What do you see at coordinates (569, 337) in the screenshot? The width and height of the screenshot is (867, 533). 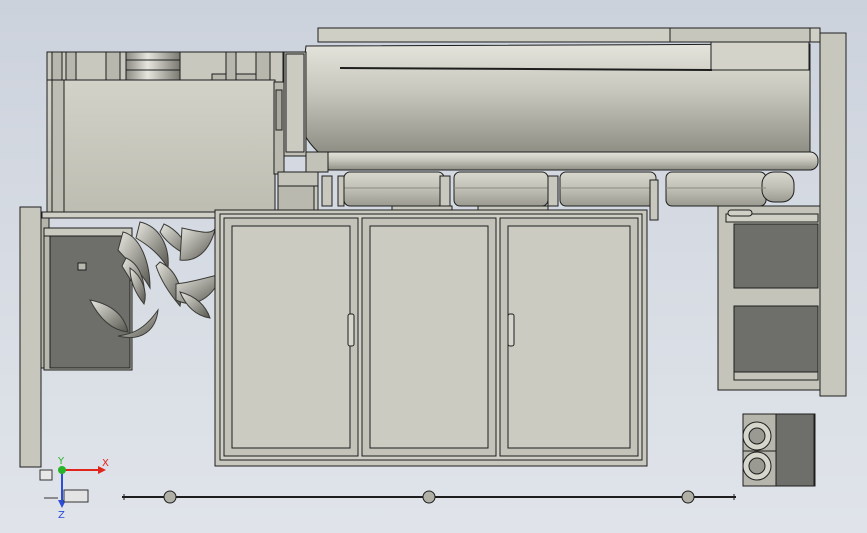 I see `cabinet-door-right` at bounding box center [569, 337].